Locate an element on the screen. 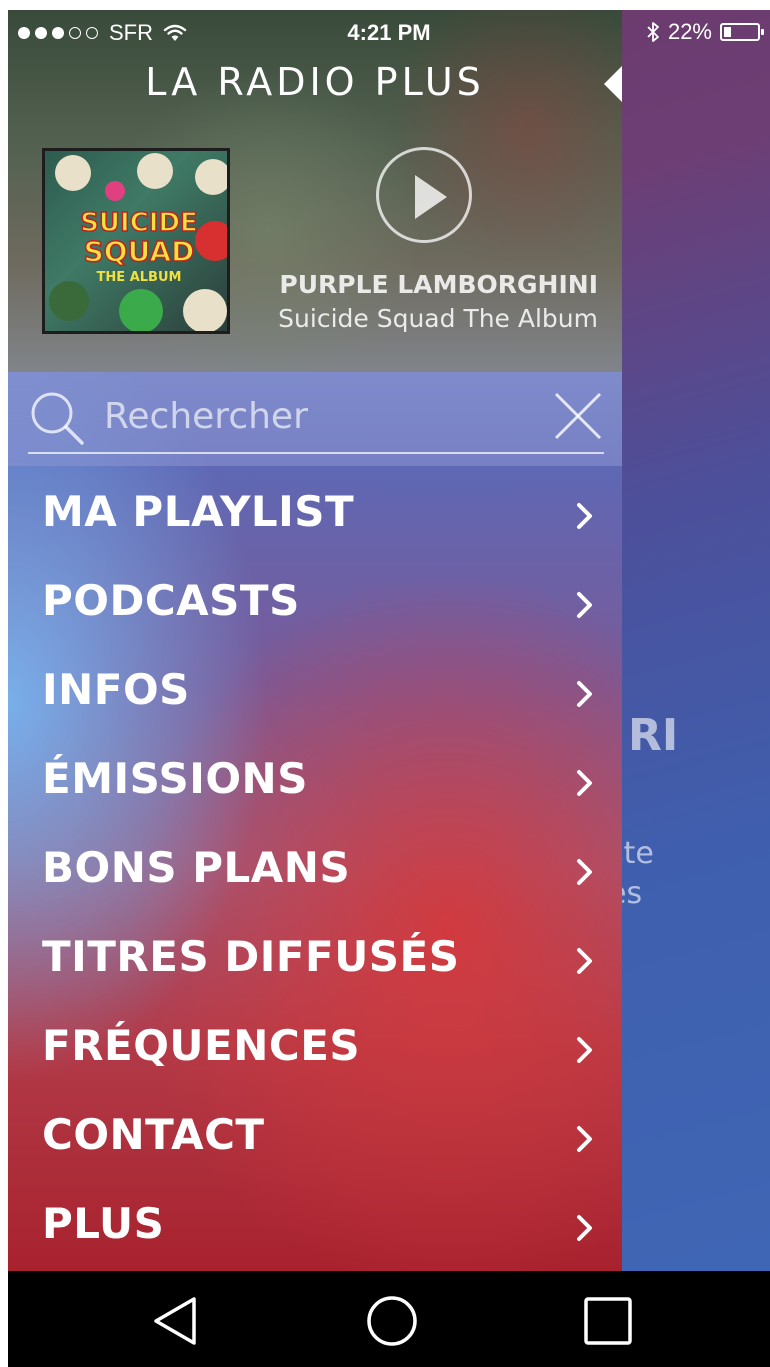 This screenshot has height=1367, width=770. bluetooth-icon is located at coordinates (653, 32).